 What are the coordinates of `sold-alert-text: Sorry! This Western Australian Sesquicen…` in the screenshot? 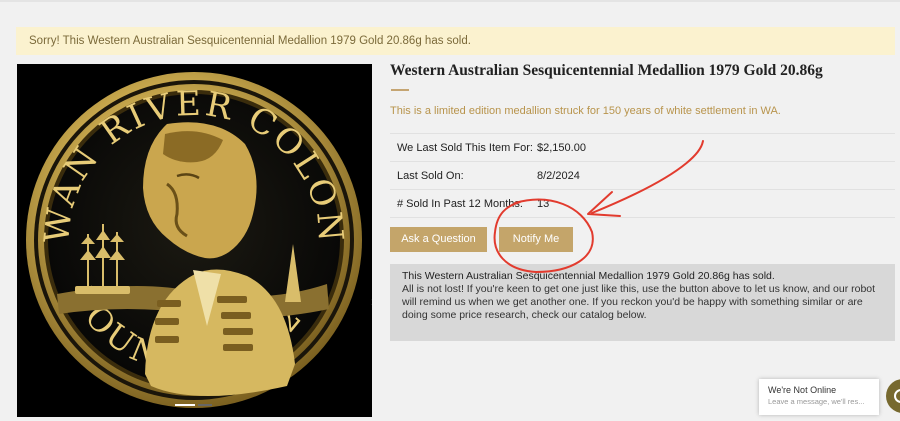 It's located at (250, 41).